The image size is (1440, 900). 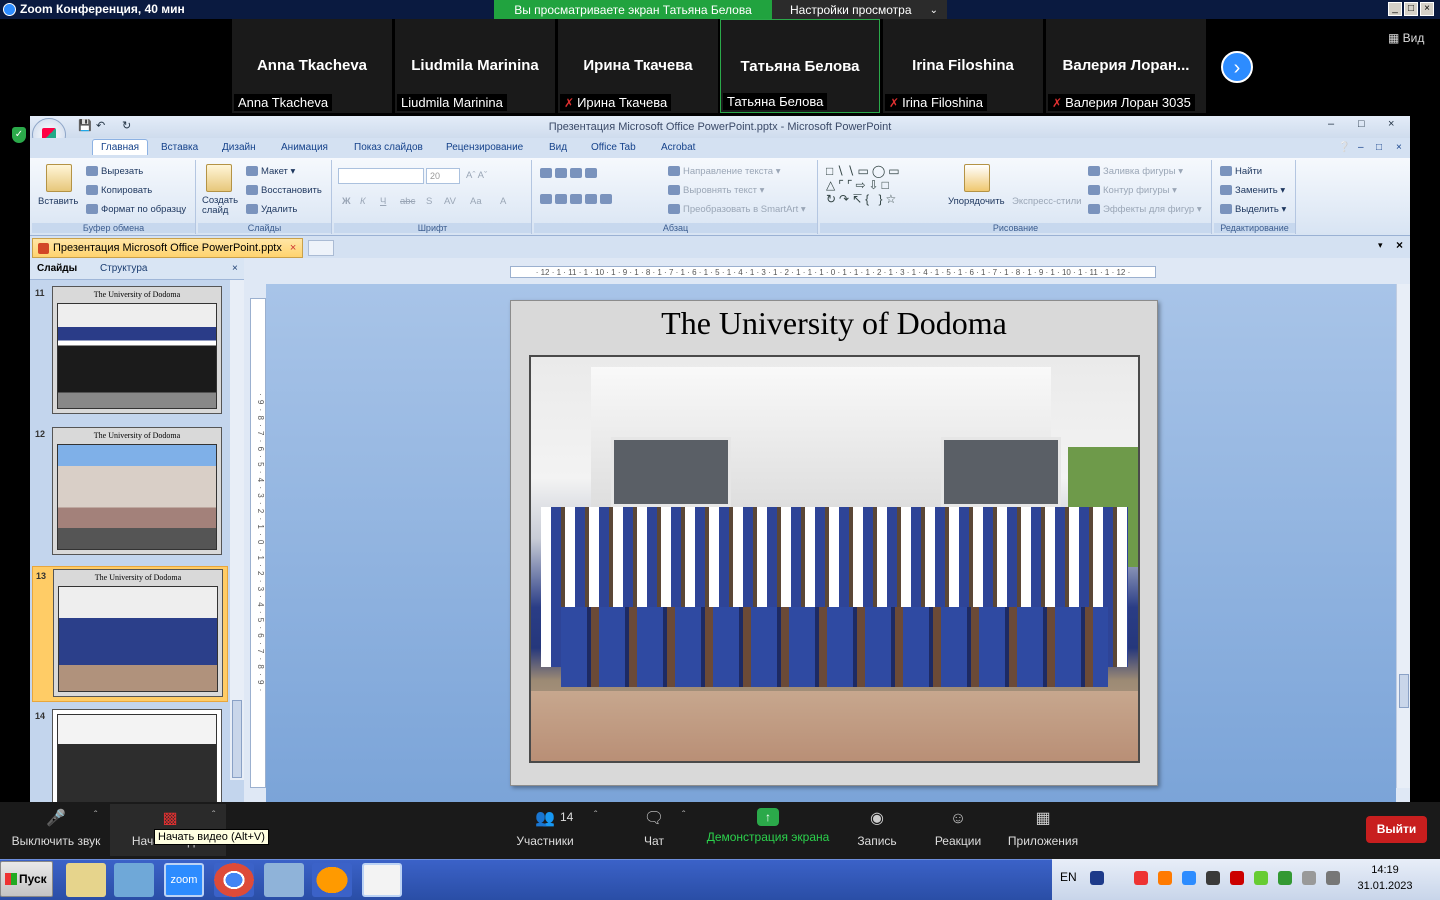 I want to click on help-tray-icon, so click(x=1097, y=878).